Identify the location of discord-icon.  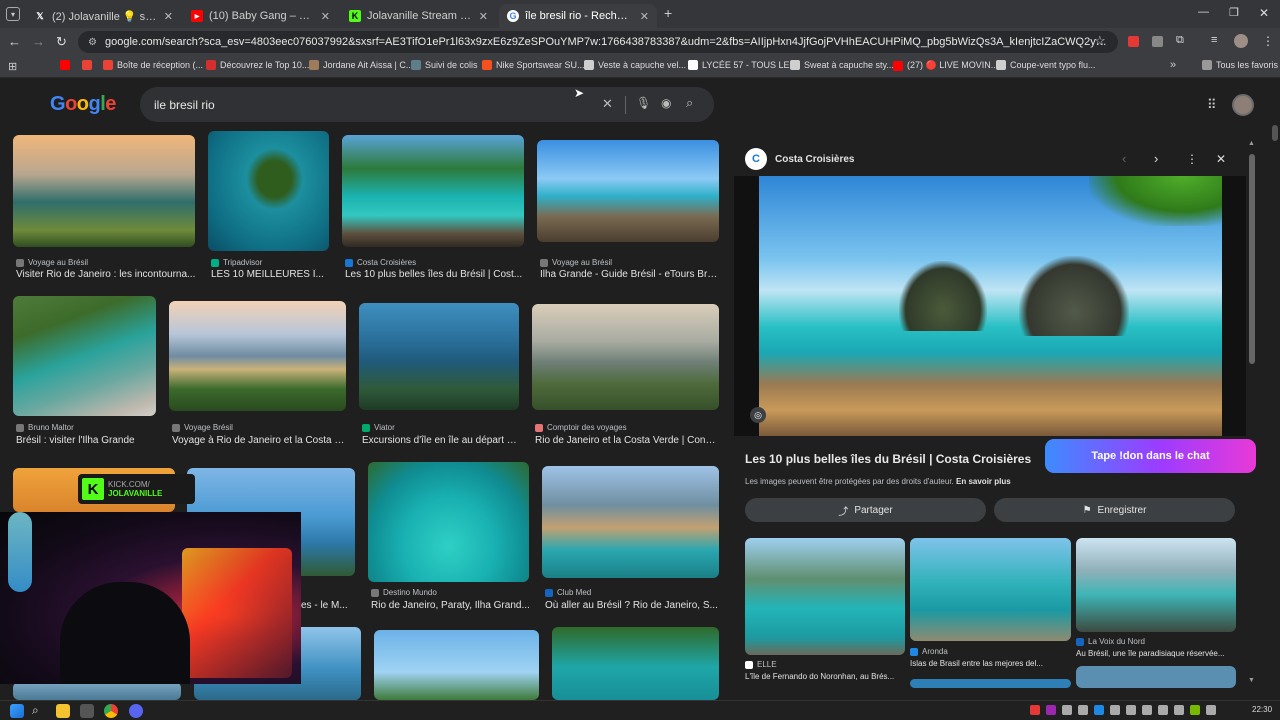
(136, 711).